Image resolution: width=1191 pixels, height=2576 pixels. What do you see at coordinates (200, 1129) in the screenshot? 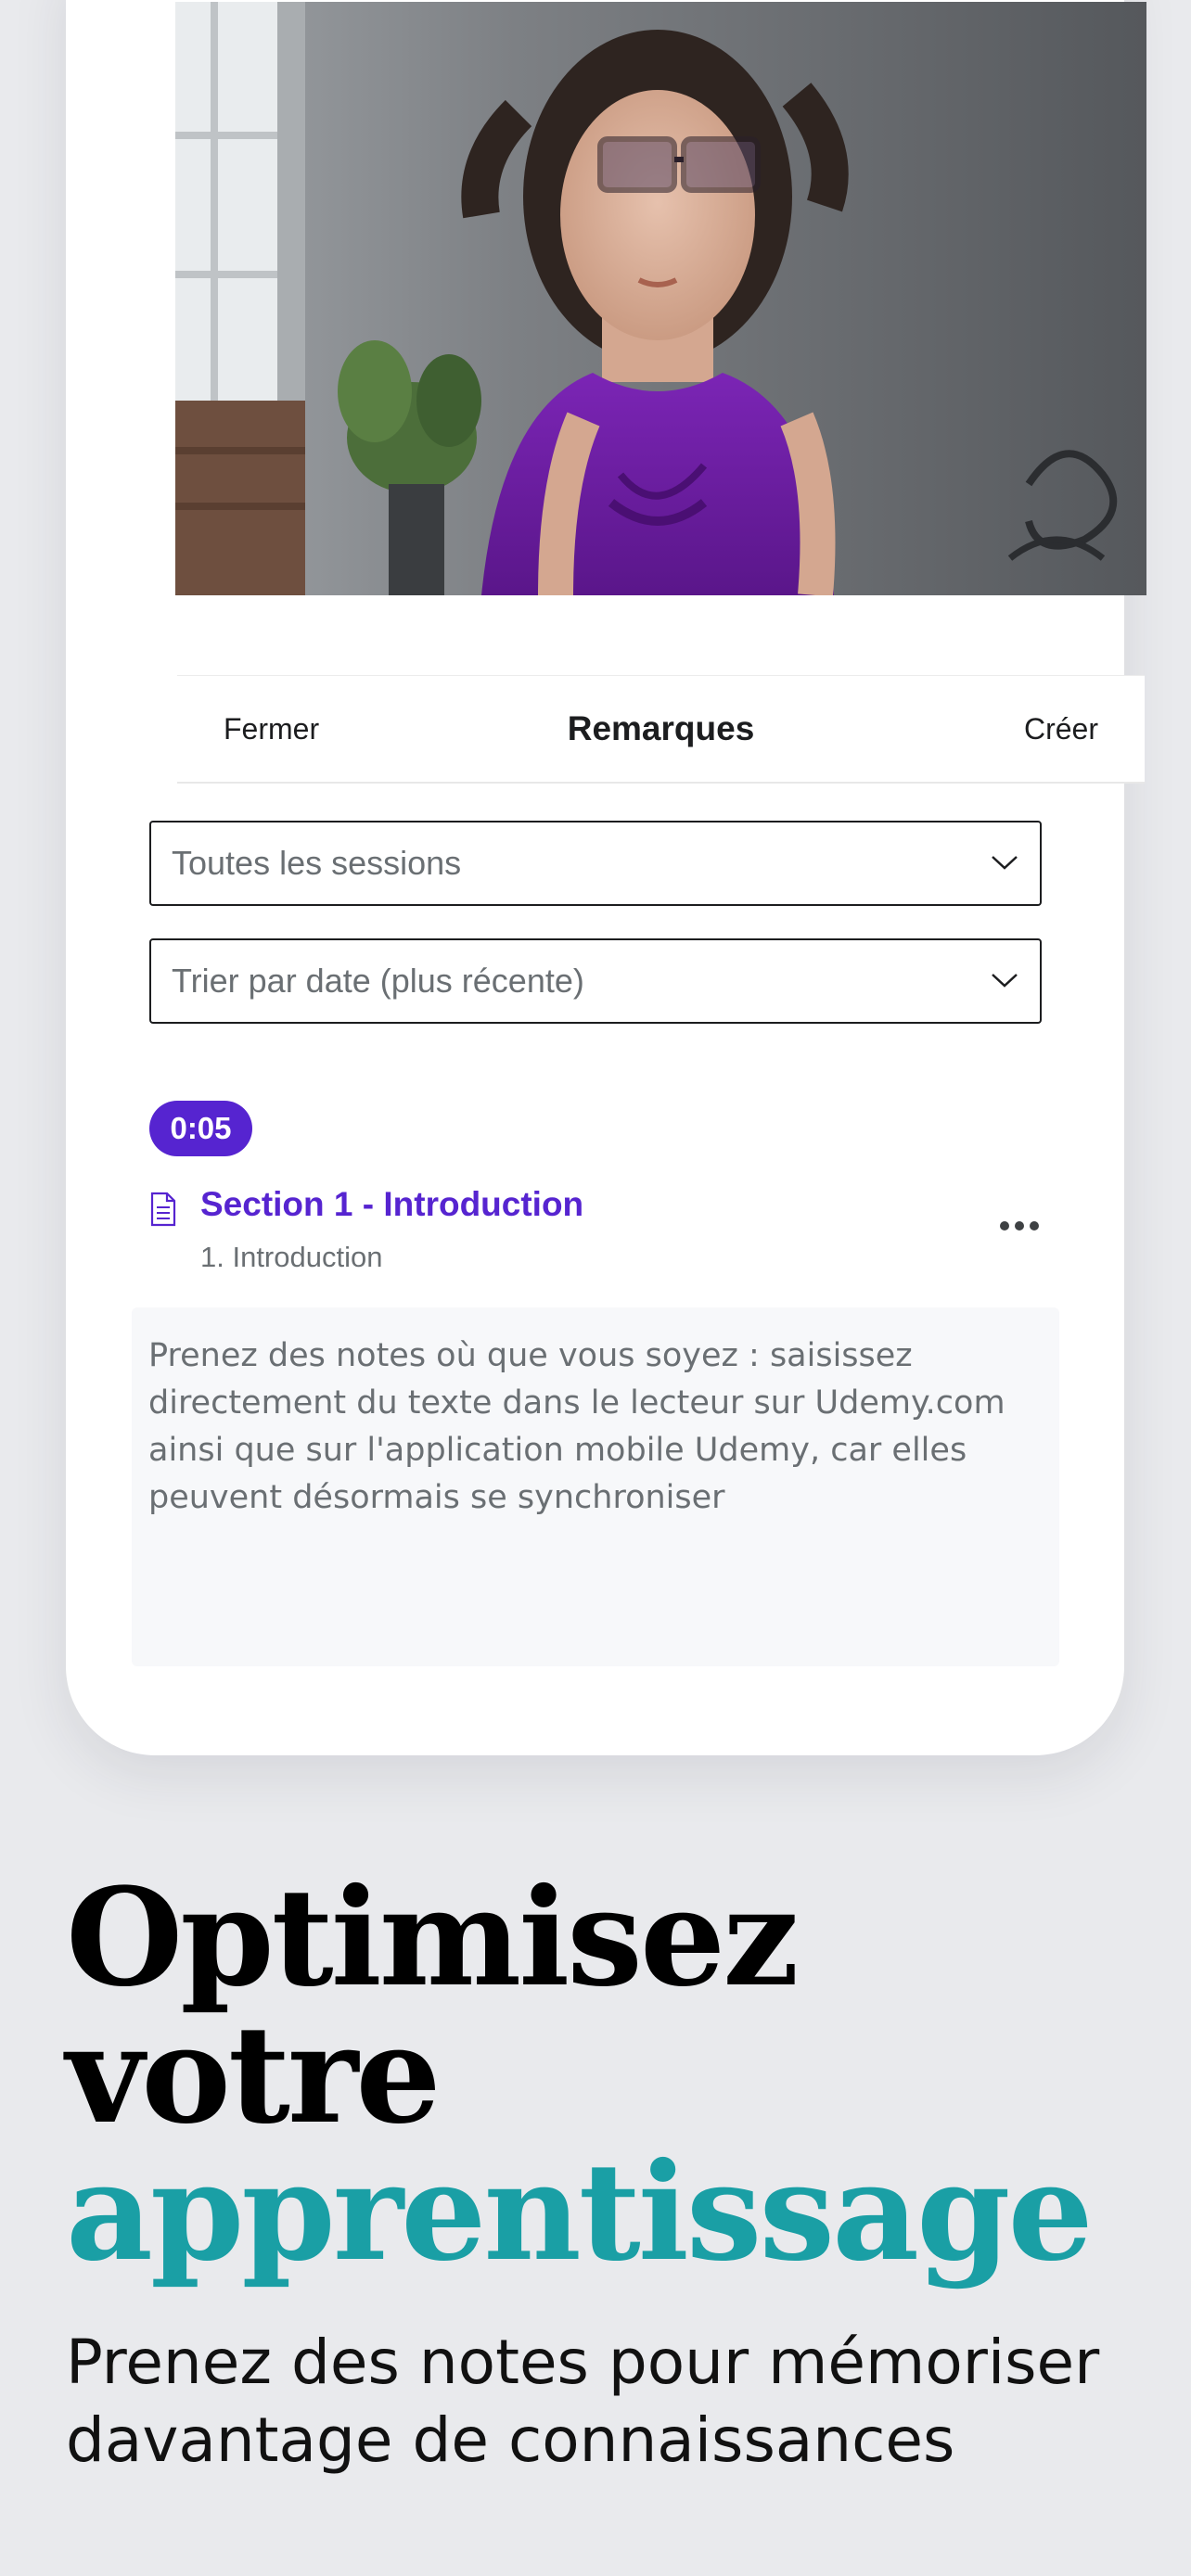
I see `timestamp-badge: 0:05` at bounding box center [200, 1129].